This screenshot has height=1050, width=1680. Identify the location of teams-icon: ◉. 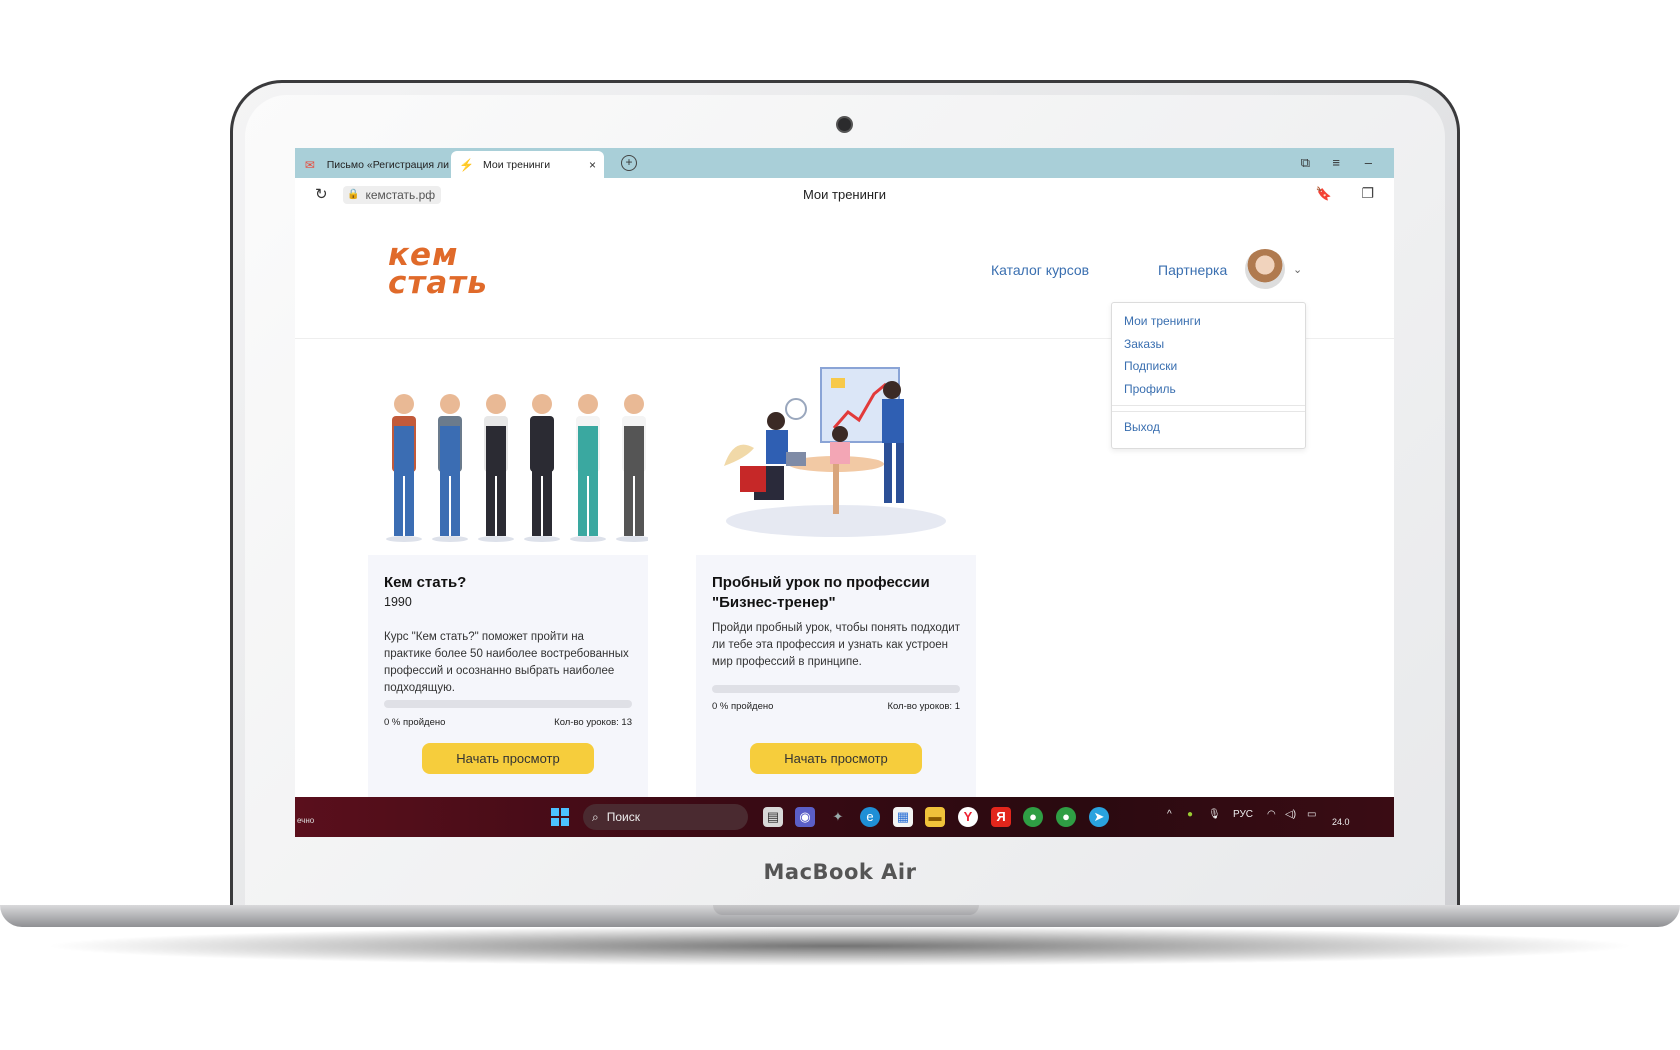
(805, 817).